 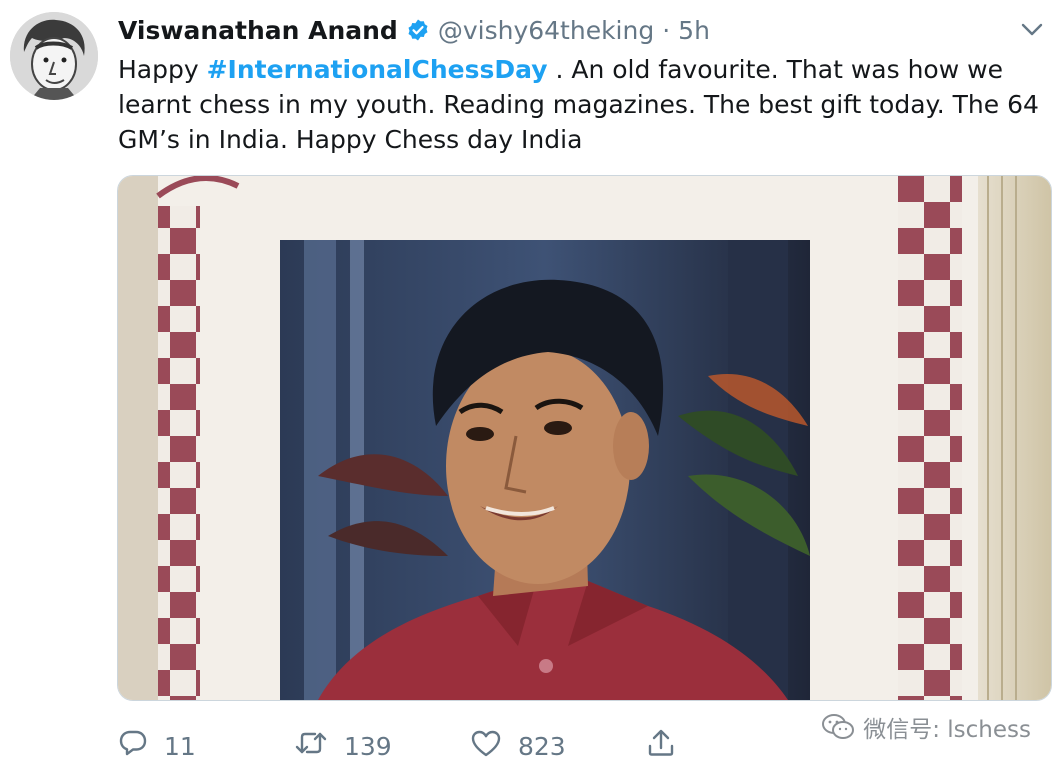 What do you see at coordinates (162, 69) in the screenshot?
I see `tweet-text-before: Happy` at bounding box center [162, 69].